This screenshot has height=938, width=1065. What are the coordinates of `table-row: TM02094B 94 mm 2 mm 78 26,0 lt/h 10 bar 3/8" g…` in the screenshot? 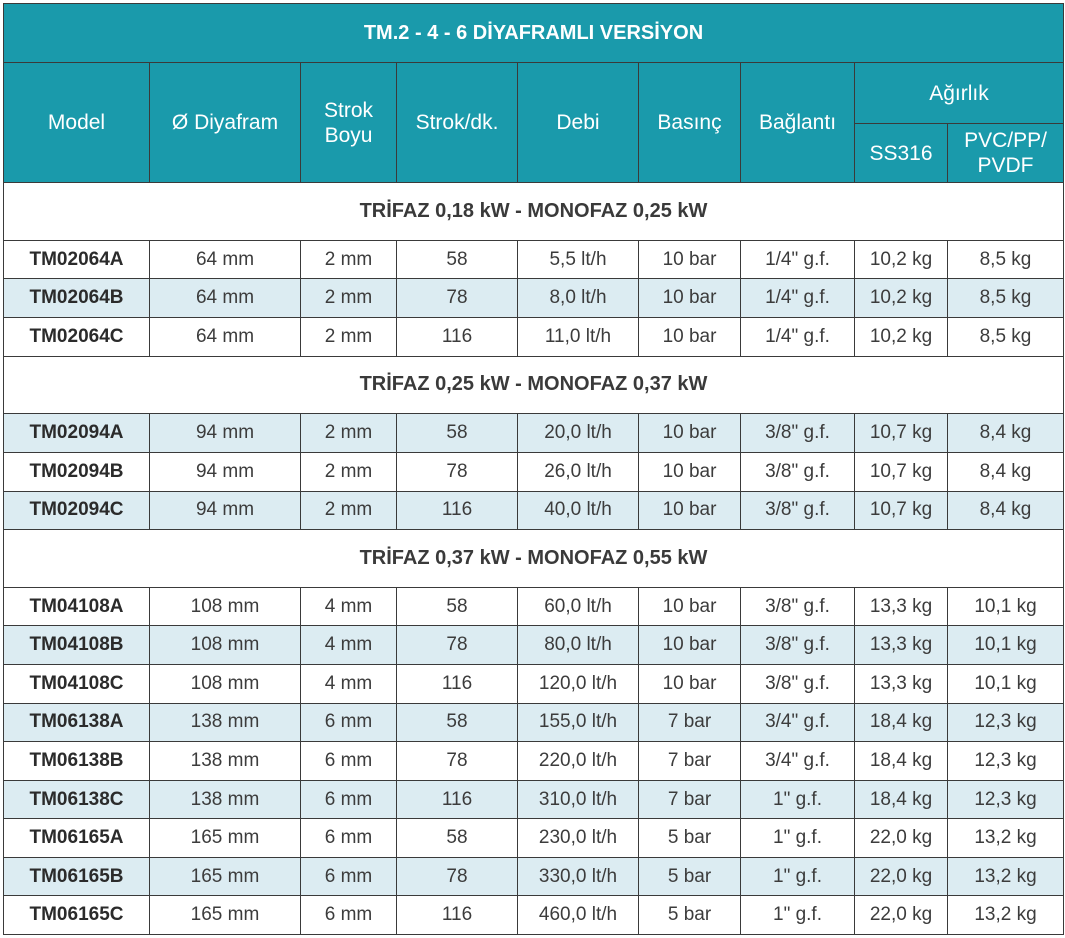 It's located at (533, 471).